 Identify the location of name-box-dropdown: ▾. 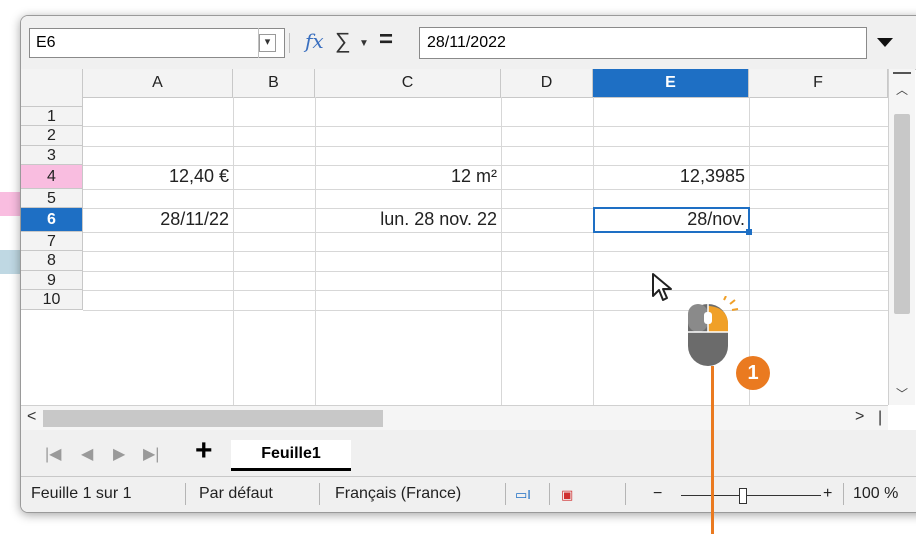
(267, 43).